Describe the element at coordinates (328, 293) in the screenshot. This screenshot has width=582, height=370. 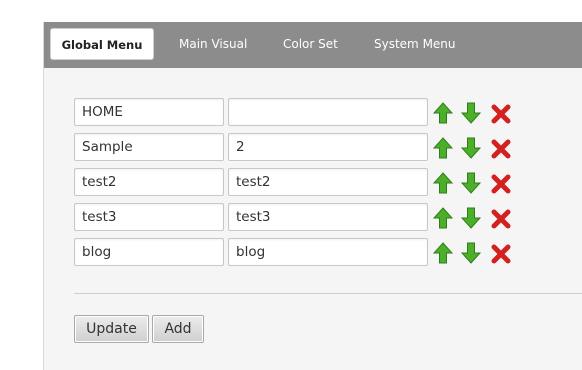
I see `divider` at that location.